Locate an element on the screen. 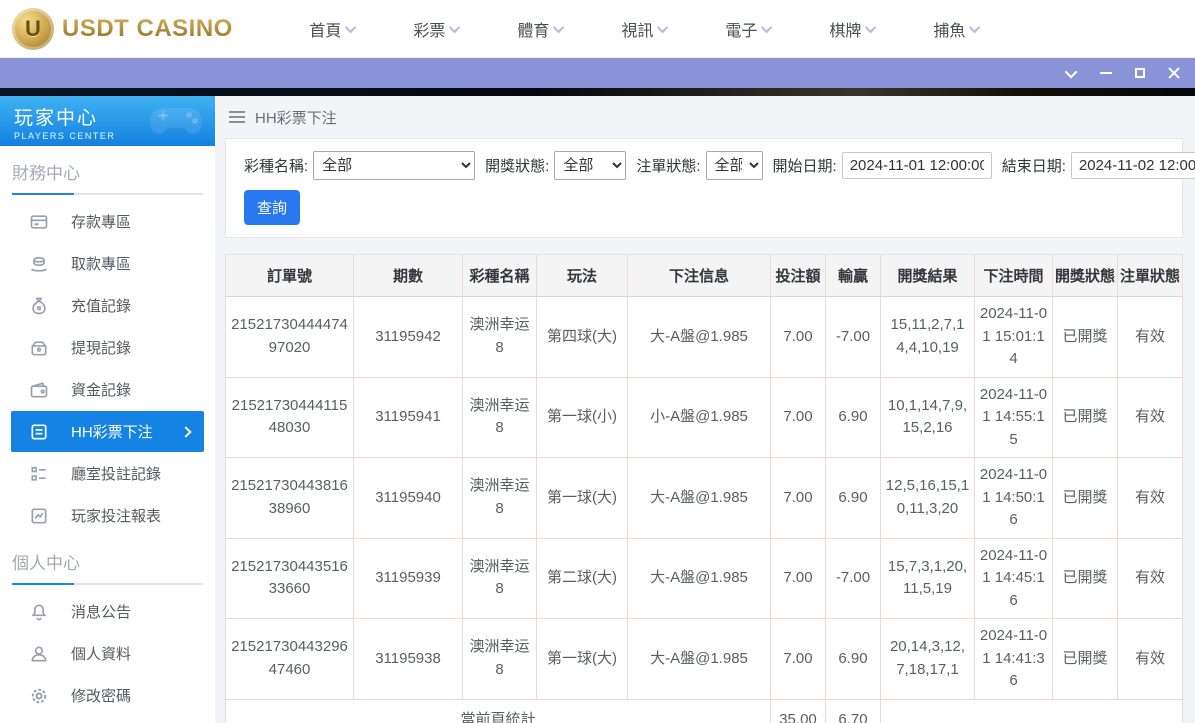  table-cell: 第一球(小) is located at coordinates (582, 417).